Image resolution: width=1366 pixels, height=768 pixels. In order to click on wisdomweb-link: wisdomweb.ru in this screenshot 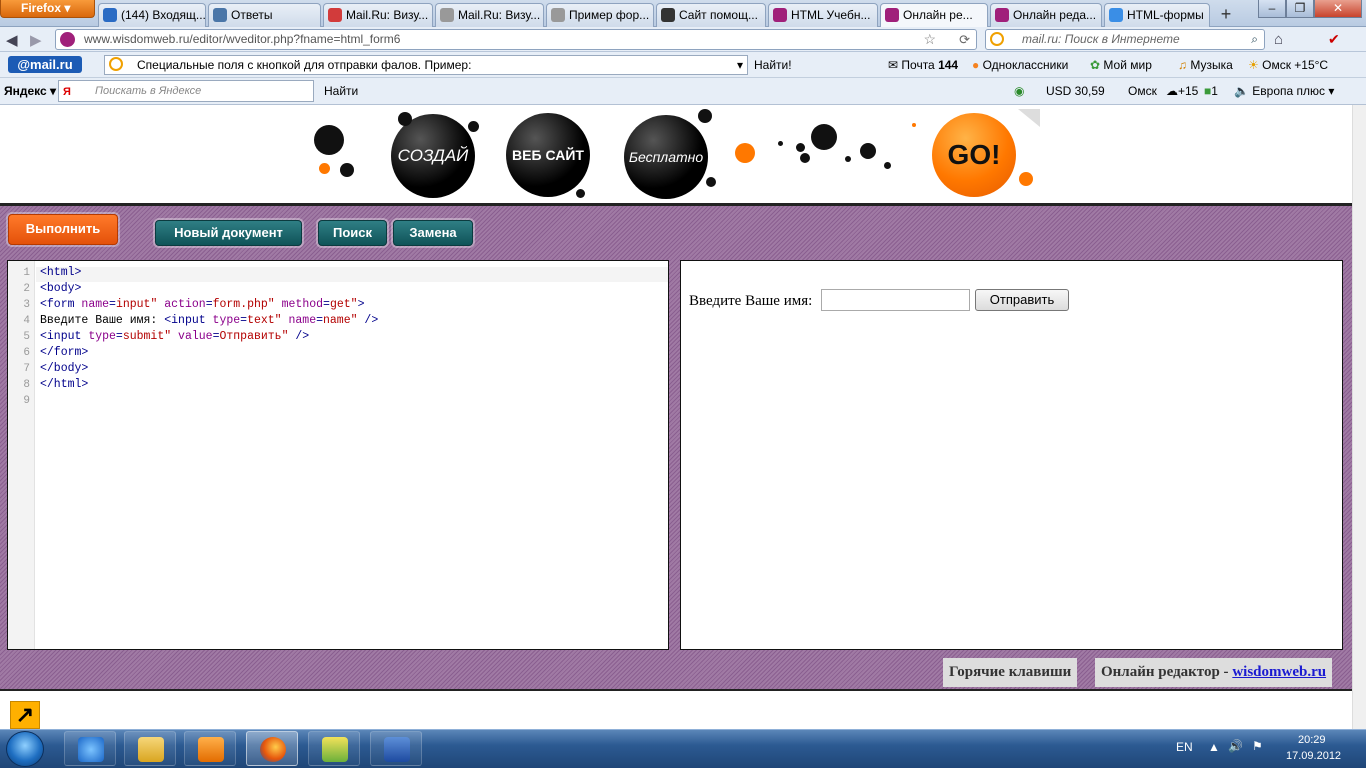, I will do `click(1279, 672)`.